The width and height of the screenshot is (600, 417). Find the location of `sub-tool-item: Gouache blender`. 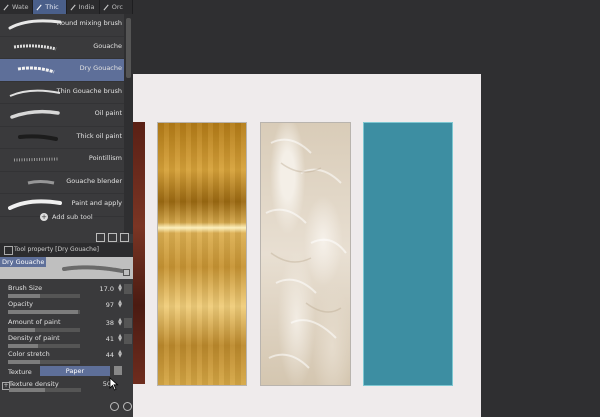

sub-tool-item: Gouache blender is located at coordinates (62, 183).